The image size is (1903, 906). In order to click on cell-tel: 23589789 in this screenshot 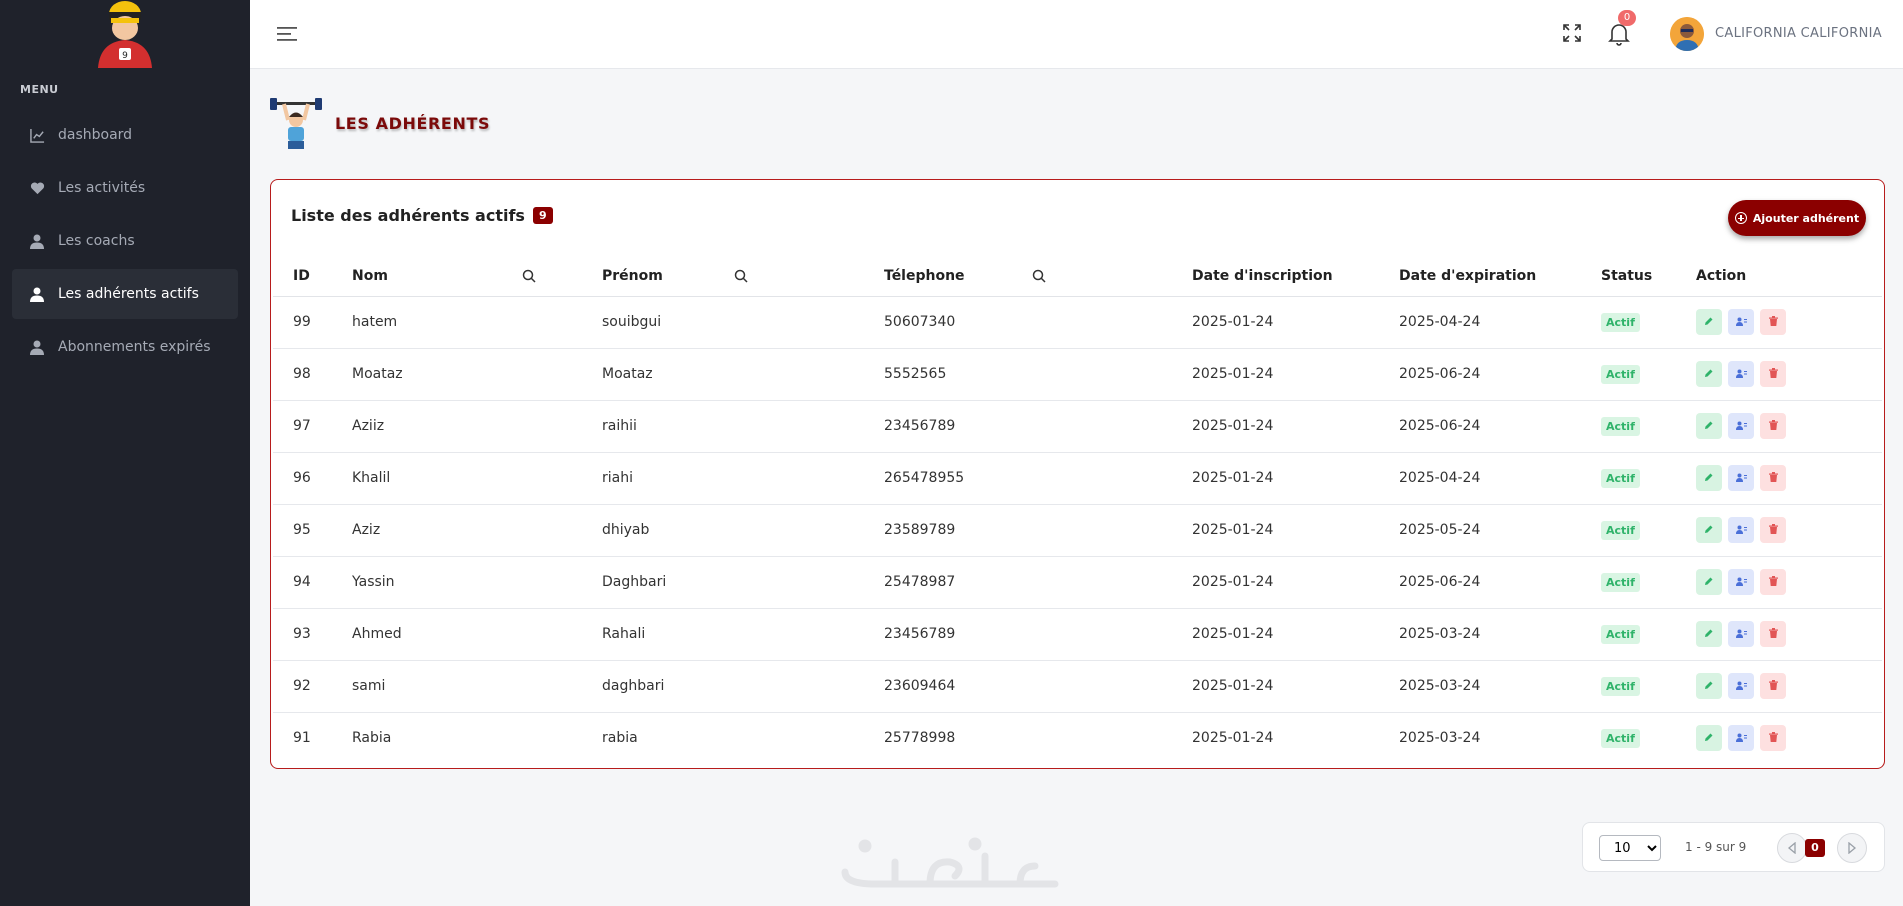, I will do `click(1018, 530)`.